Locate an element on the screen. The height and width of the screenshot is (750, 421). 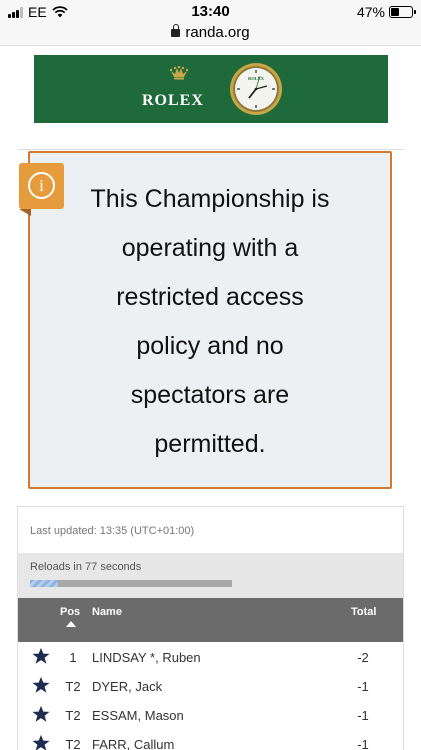
status-bar: EE 13:40 47% is located at coordinates (210, 12).